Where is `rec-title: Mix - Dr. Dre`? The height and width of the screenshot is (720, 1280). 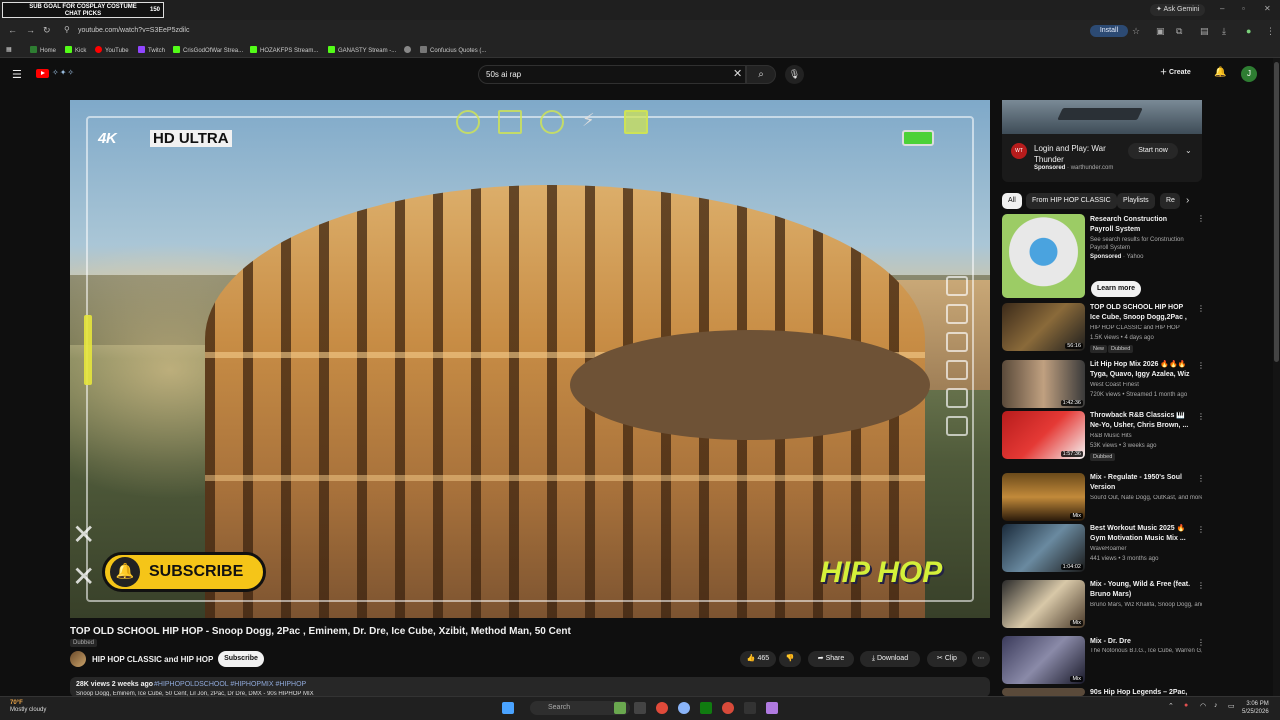
rec-title: Mix - Dr. Dre is located at coordinates (1141, 642).